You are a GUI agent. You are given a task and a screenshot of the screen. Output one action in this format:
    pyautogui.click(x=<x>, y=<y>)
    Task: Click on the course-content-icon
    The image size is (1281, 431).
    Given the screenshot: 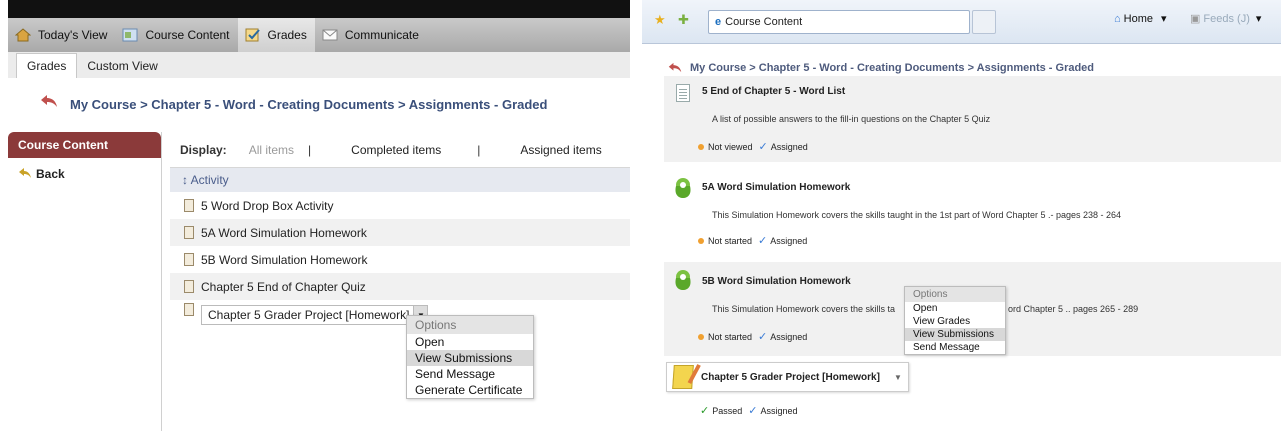 What is the action you would take?
    pyautogui.click(x=130, y=35)
    